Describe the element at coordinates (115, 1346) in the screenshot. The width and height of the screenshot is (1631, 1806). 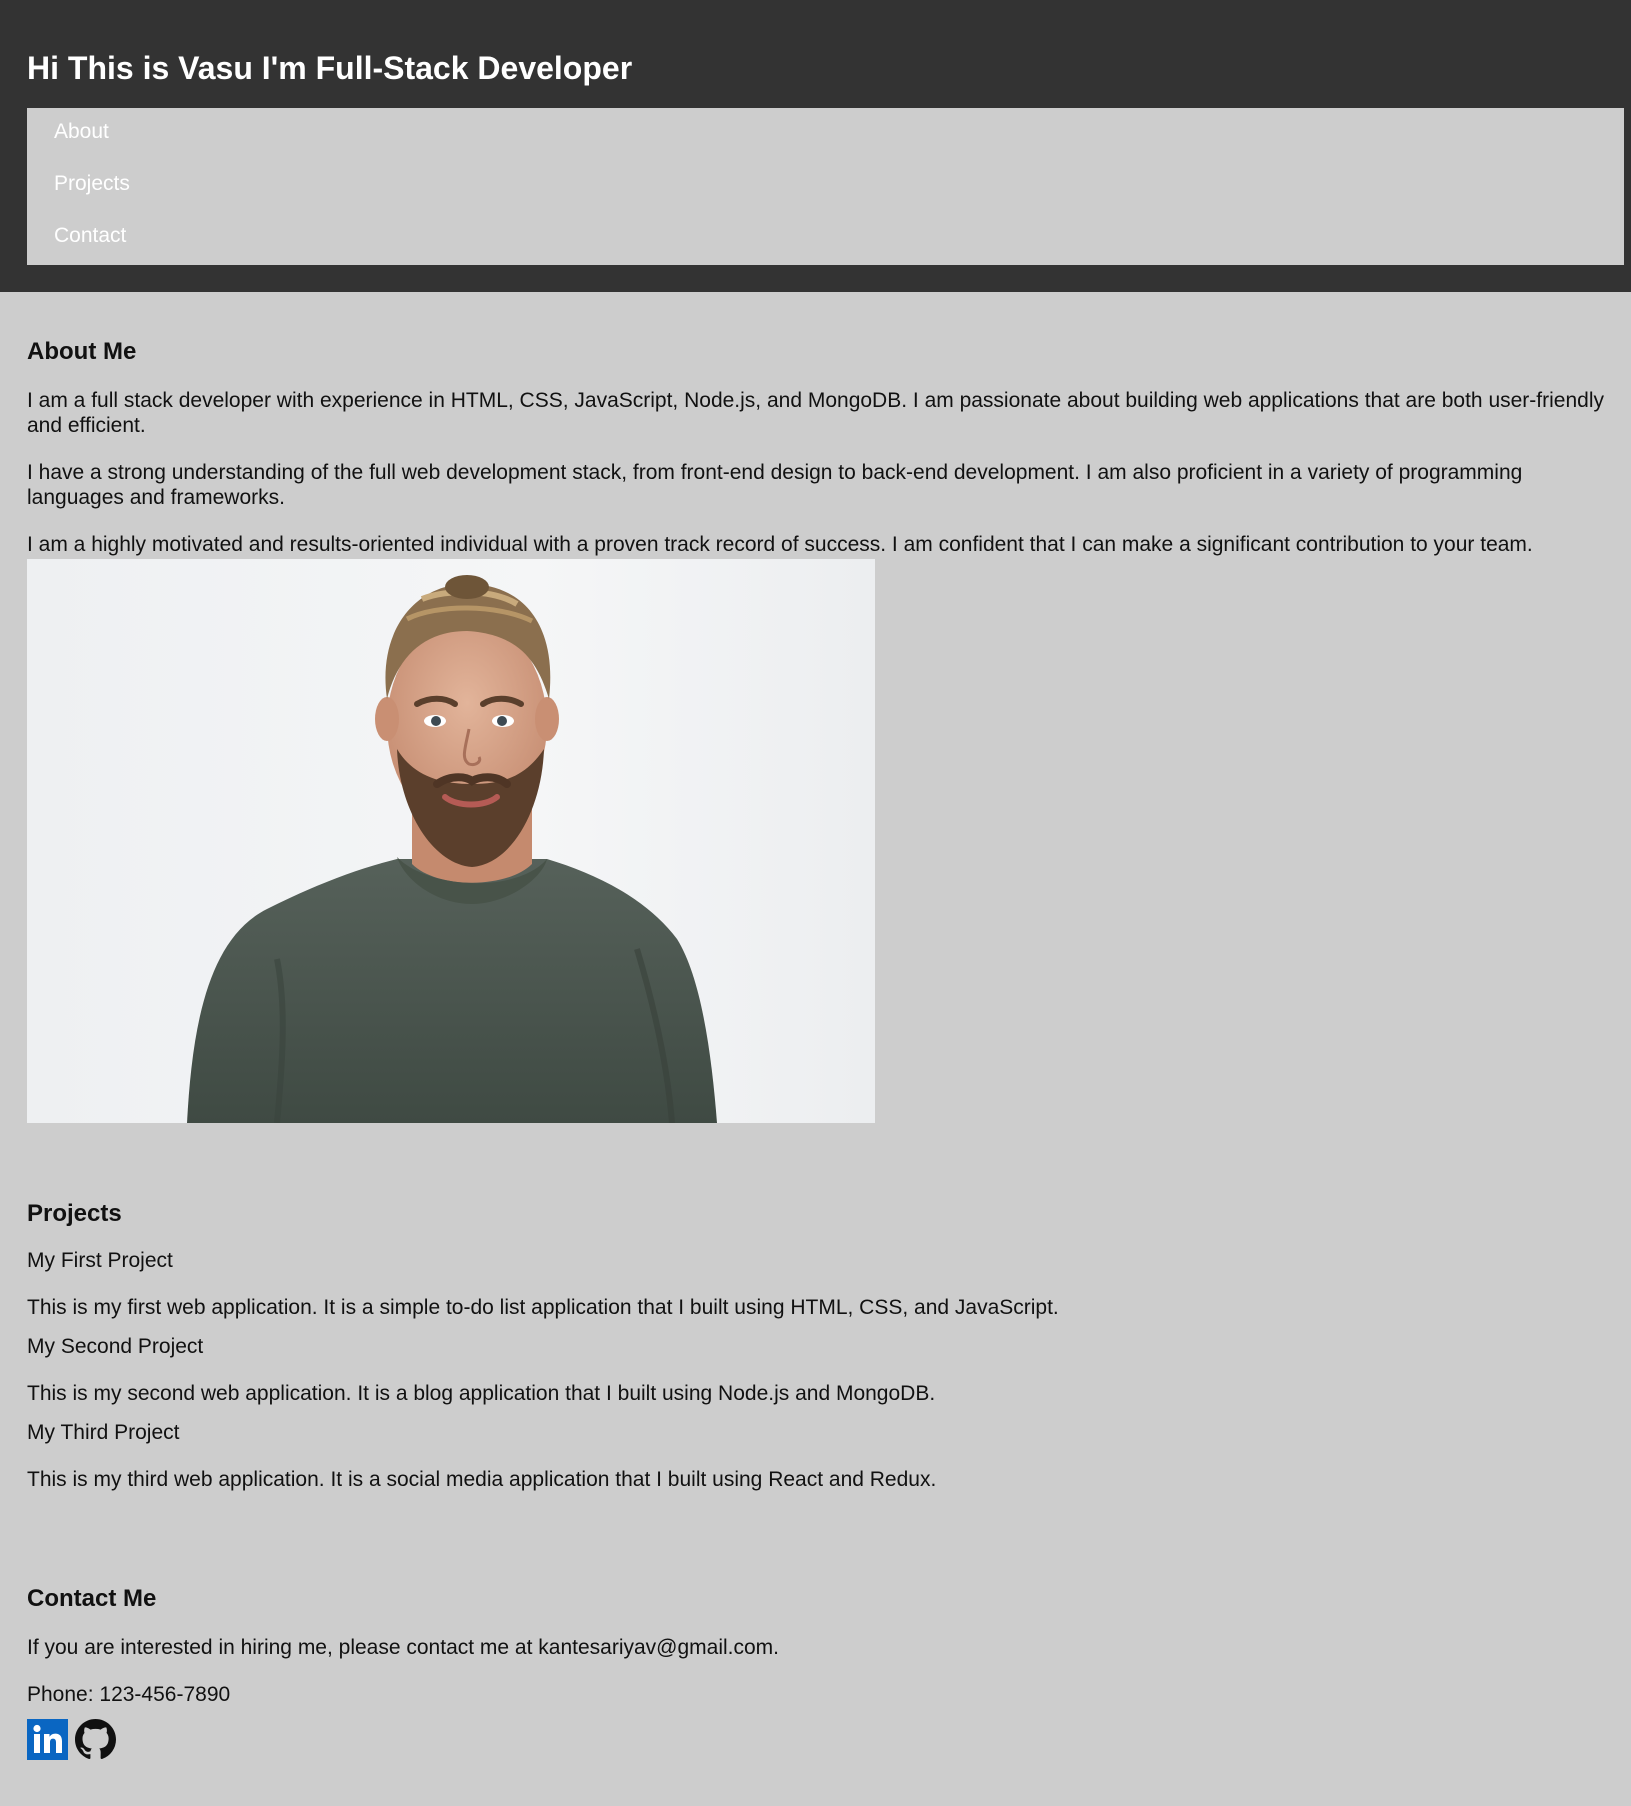
I see `project-title: My Second Project` at that location.